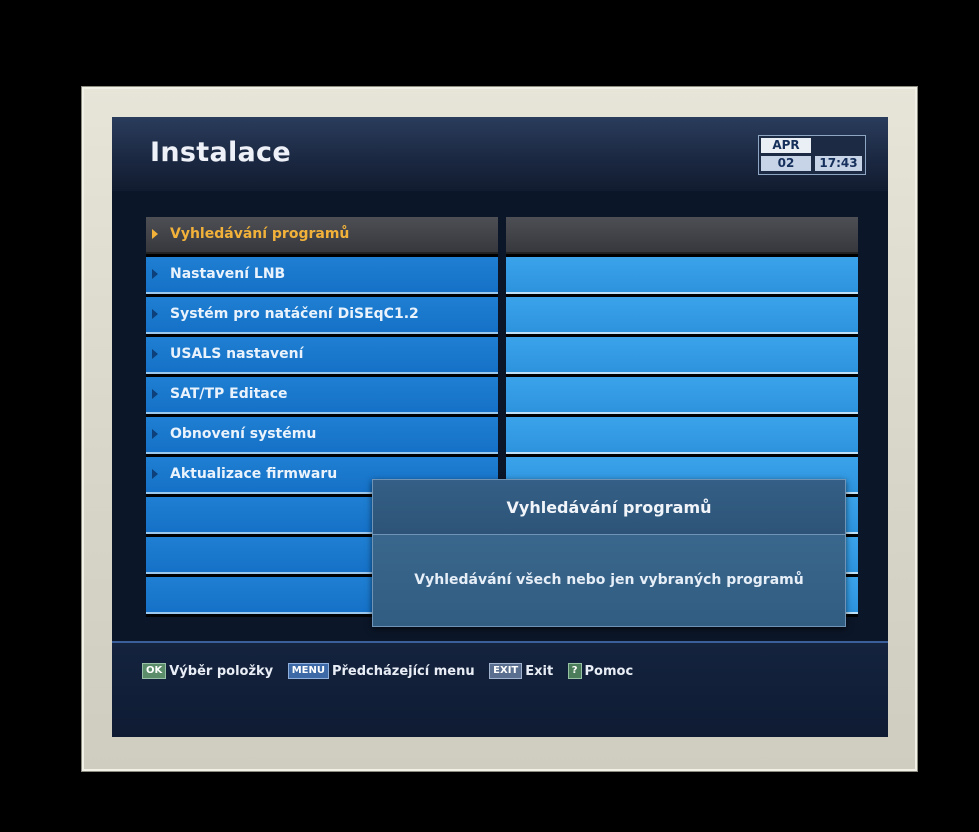 The height and width of the screenshot is (832, 979). Describe the element at coordinates (254, 474) in the screenshot. I see `menu-item-label: Aktualizace firmwaru` at that location.